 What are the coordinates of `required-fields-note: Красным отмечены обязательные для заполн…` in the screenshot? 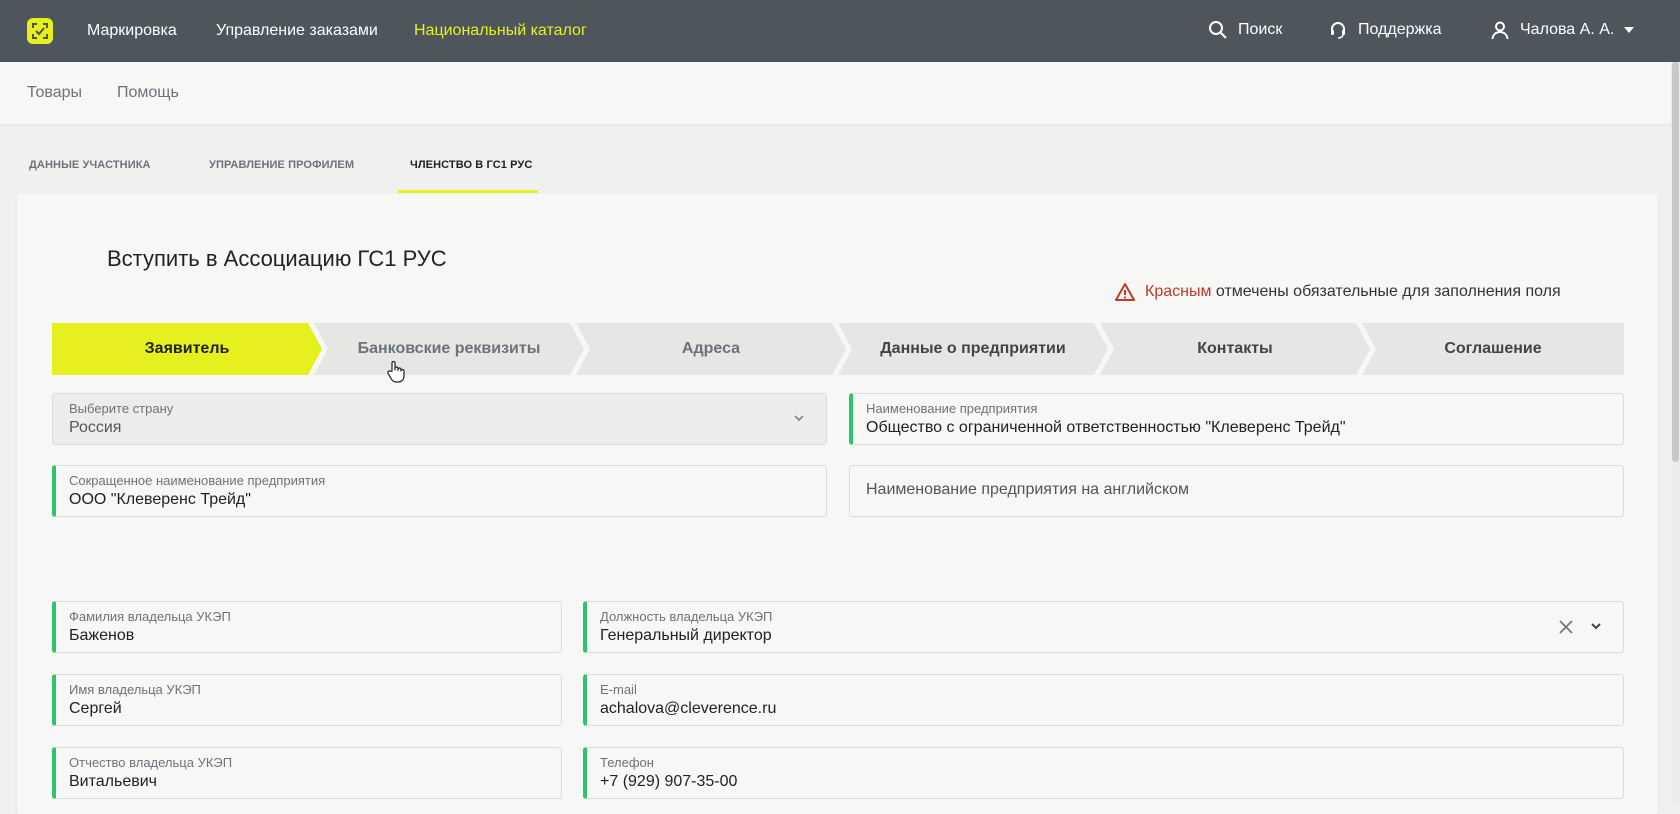 It's located at (1338, 292).